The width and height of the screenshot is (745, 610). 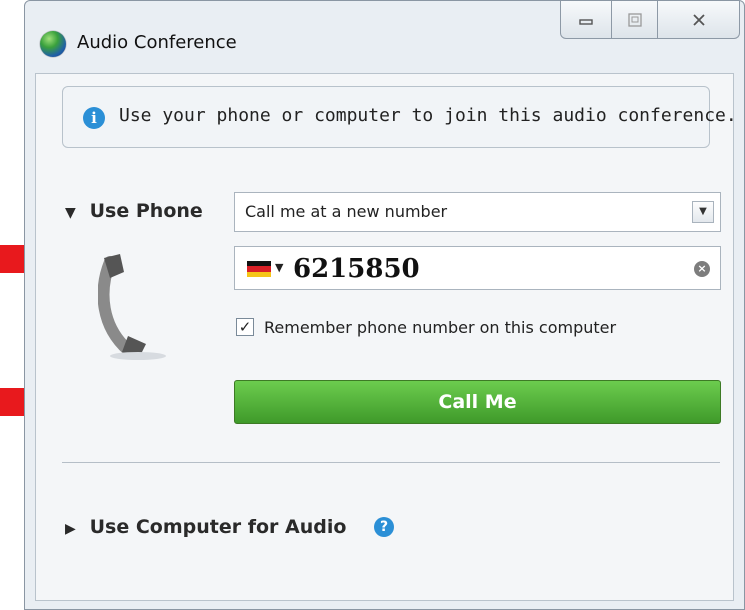 I want to click on minimize-button, so click(x=586, y=20).